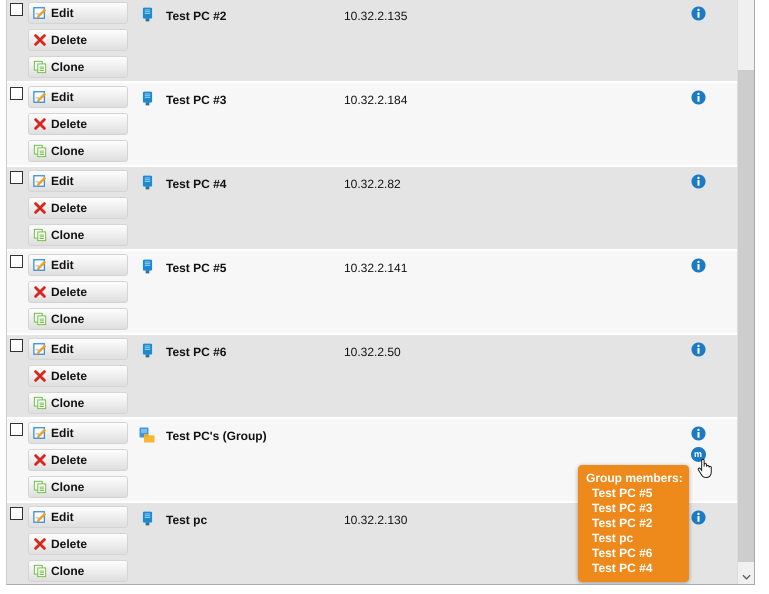 This screenshot has height=594, width=769. I want to click on ip-address: 10.32.2.184, so click(376, 100).